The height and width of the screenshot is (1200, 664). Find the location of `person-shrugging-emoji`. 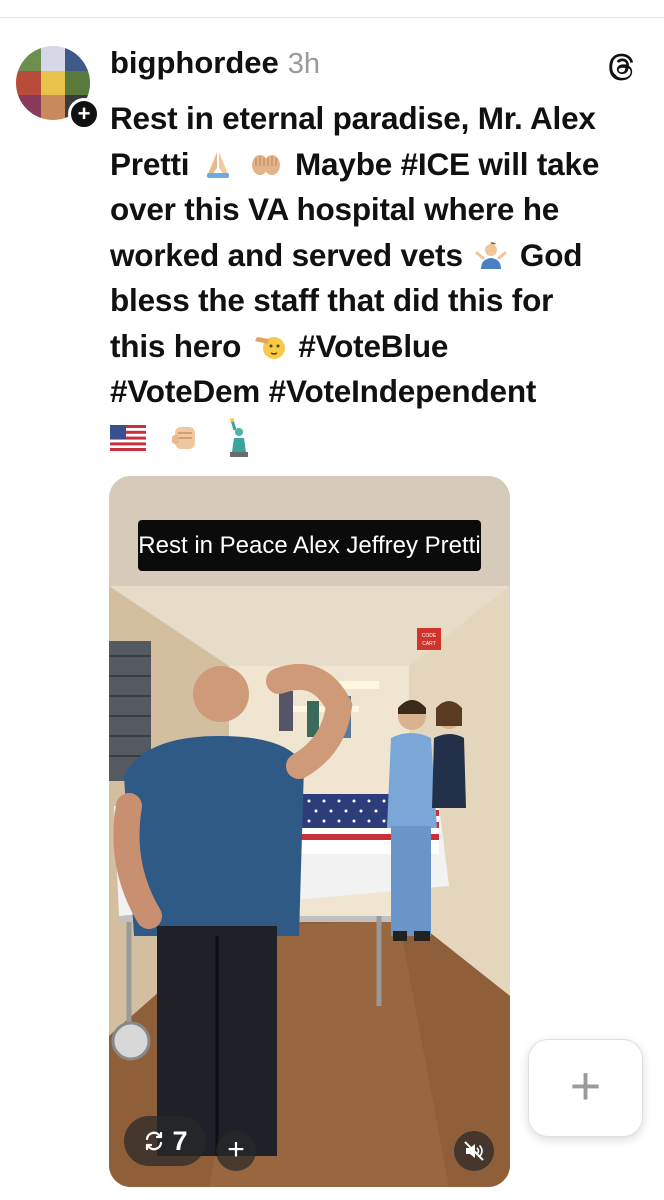

person-shrugging-emoji is located at coordinates (491, 255).